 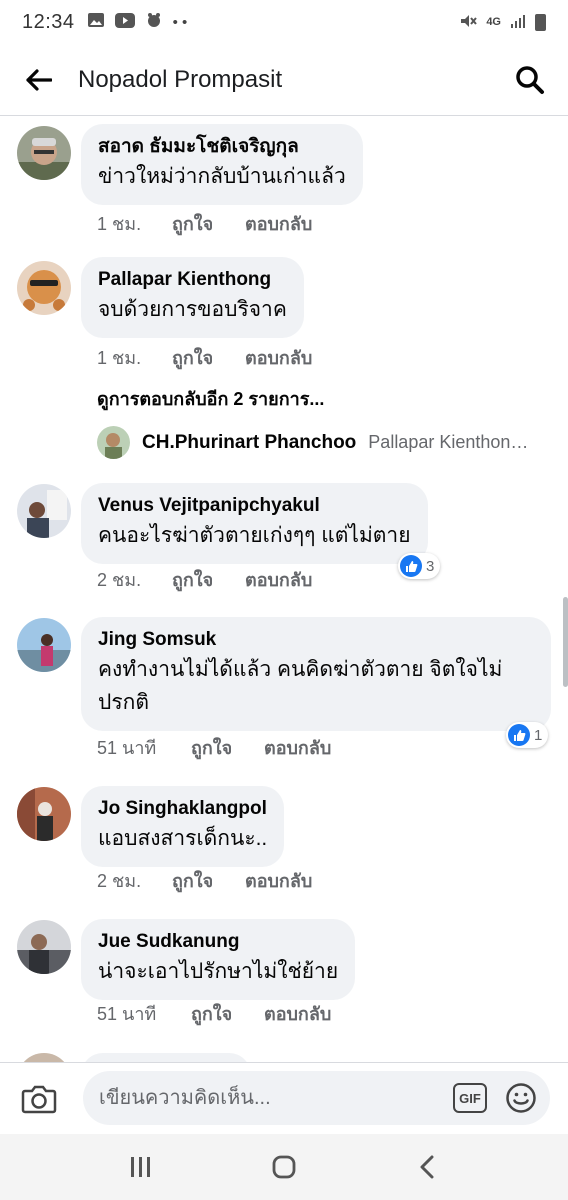 I want to click on recent-apps-button, so click(x=141, y=1167).